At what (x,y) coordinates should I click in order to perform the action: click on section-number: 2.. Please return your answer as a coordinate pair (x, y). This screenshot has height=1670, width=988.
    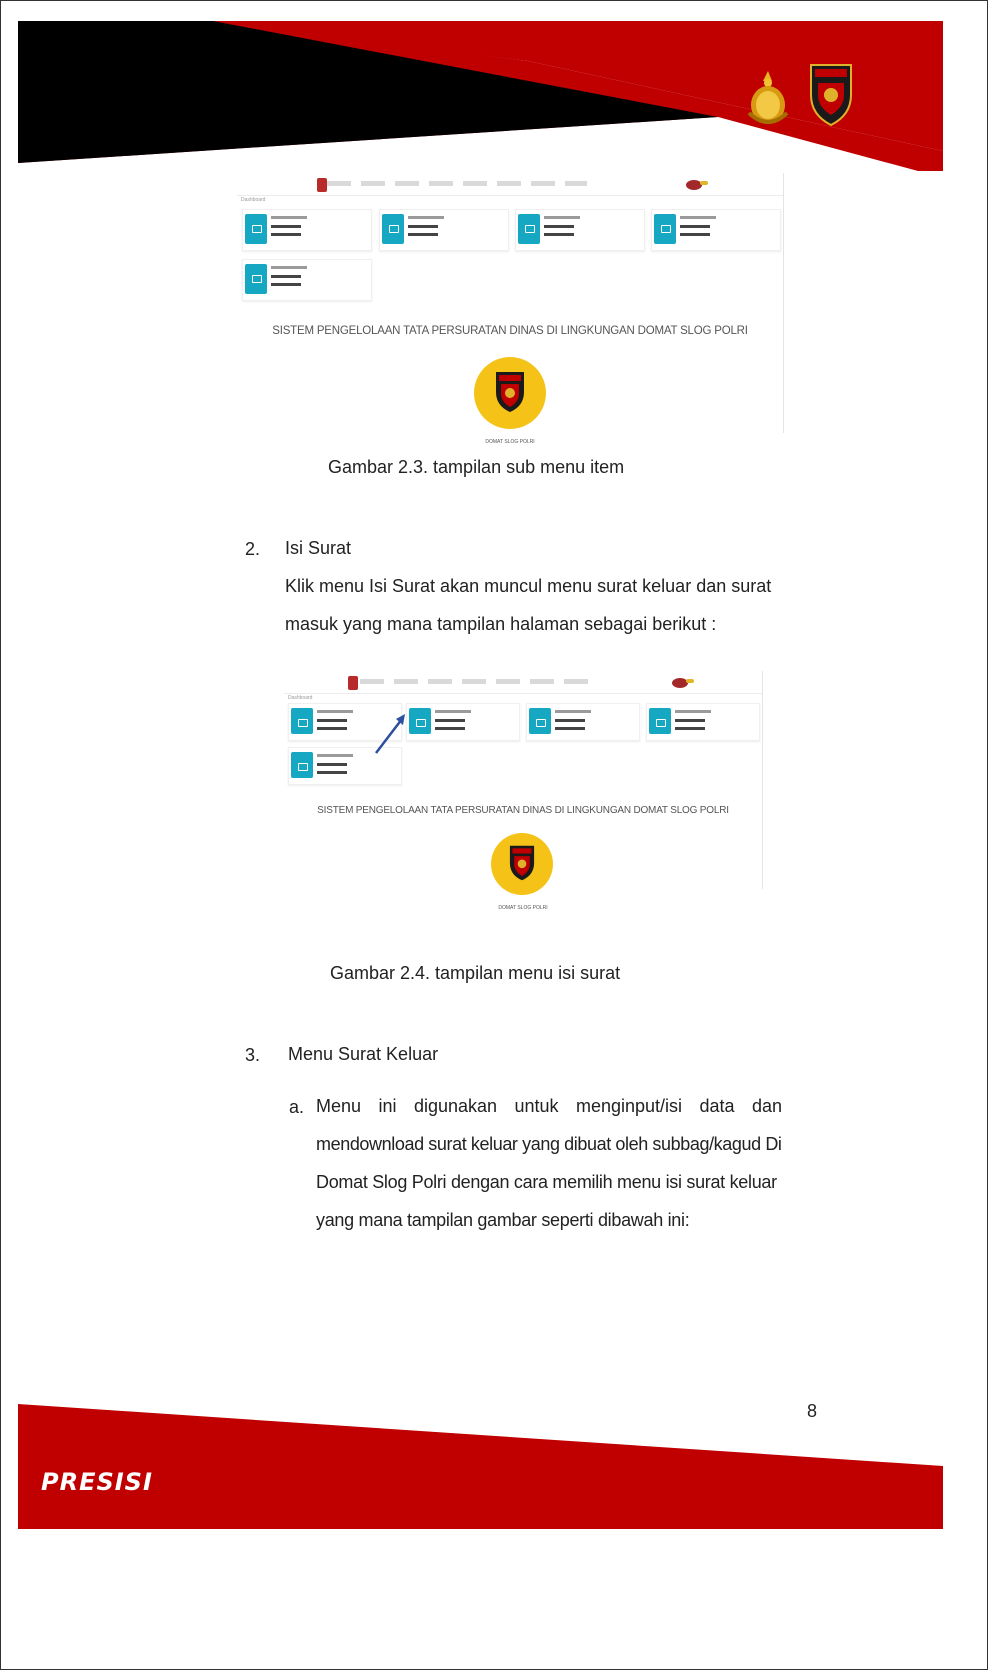
    Looking at the image, I should click on (253, 549).